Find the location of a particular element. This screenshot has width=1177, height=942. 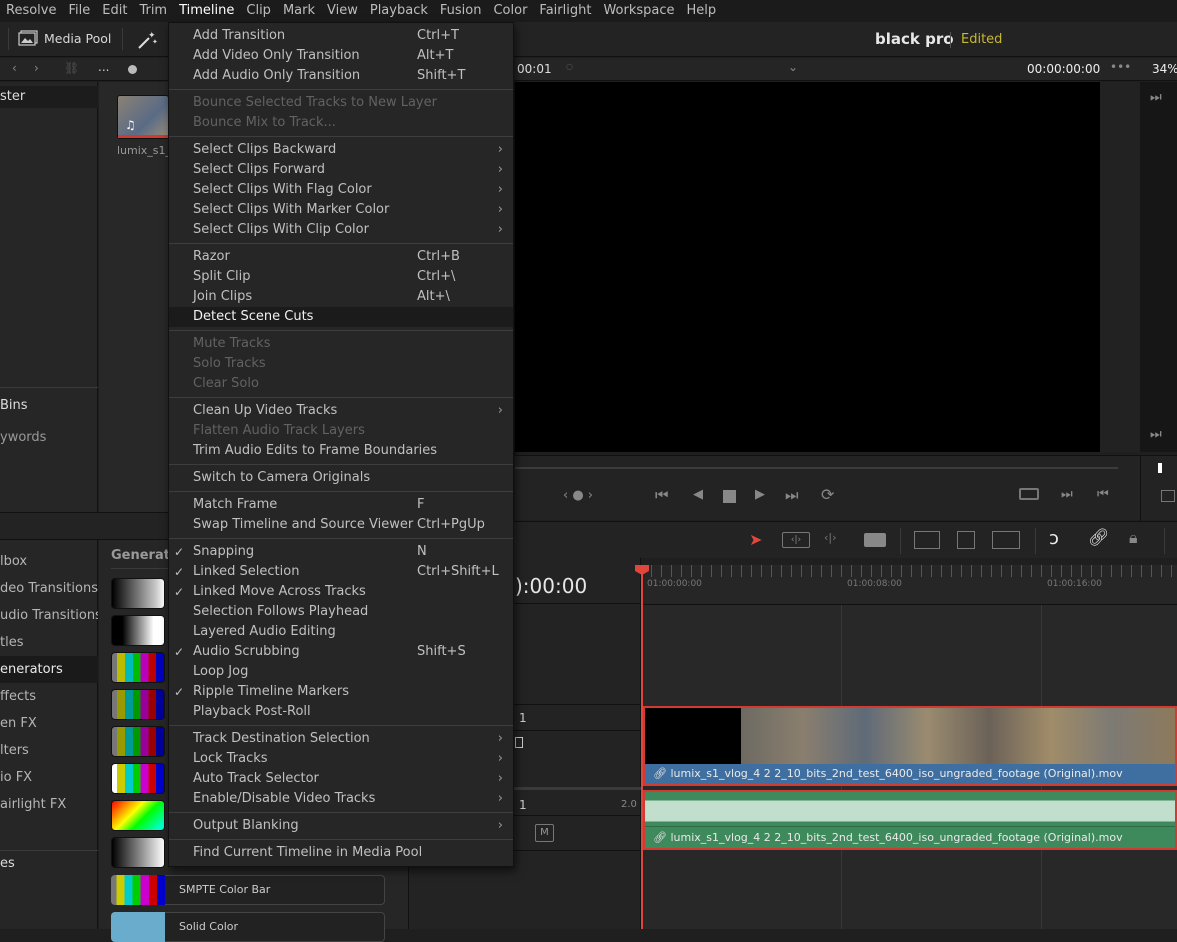

menu-item: Add Video Only Transition Alt+T is located at coordinates (341, 56).